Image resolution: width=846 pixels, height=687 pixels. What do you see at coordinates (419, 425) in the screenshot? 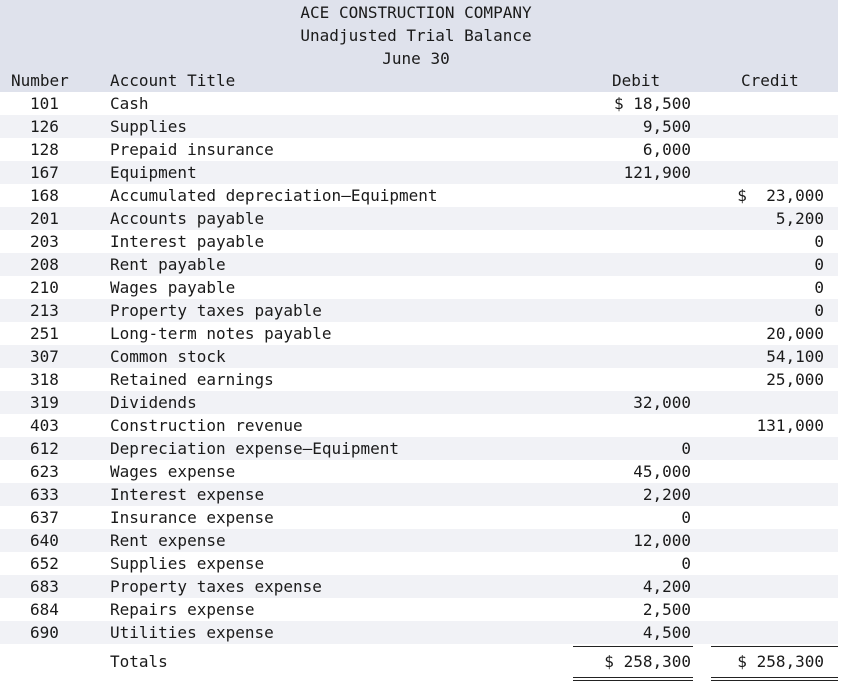
I see `table-row: 403 Construction revenue 131,000` at bounding box center [419, 425].